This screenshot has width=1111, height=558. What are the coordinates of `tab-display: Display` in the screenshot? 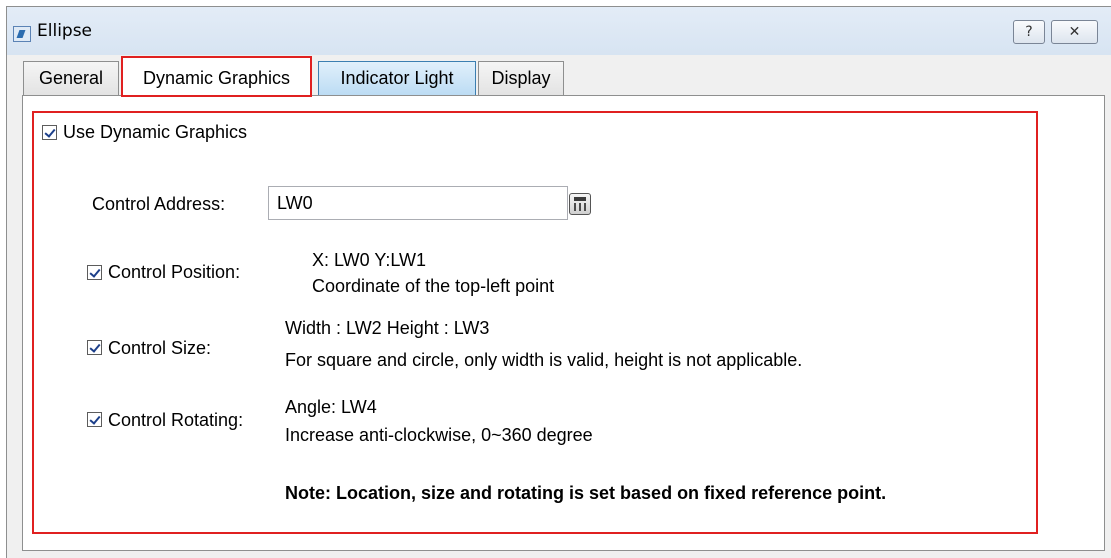 It's located at (521, 78).